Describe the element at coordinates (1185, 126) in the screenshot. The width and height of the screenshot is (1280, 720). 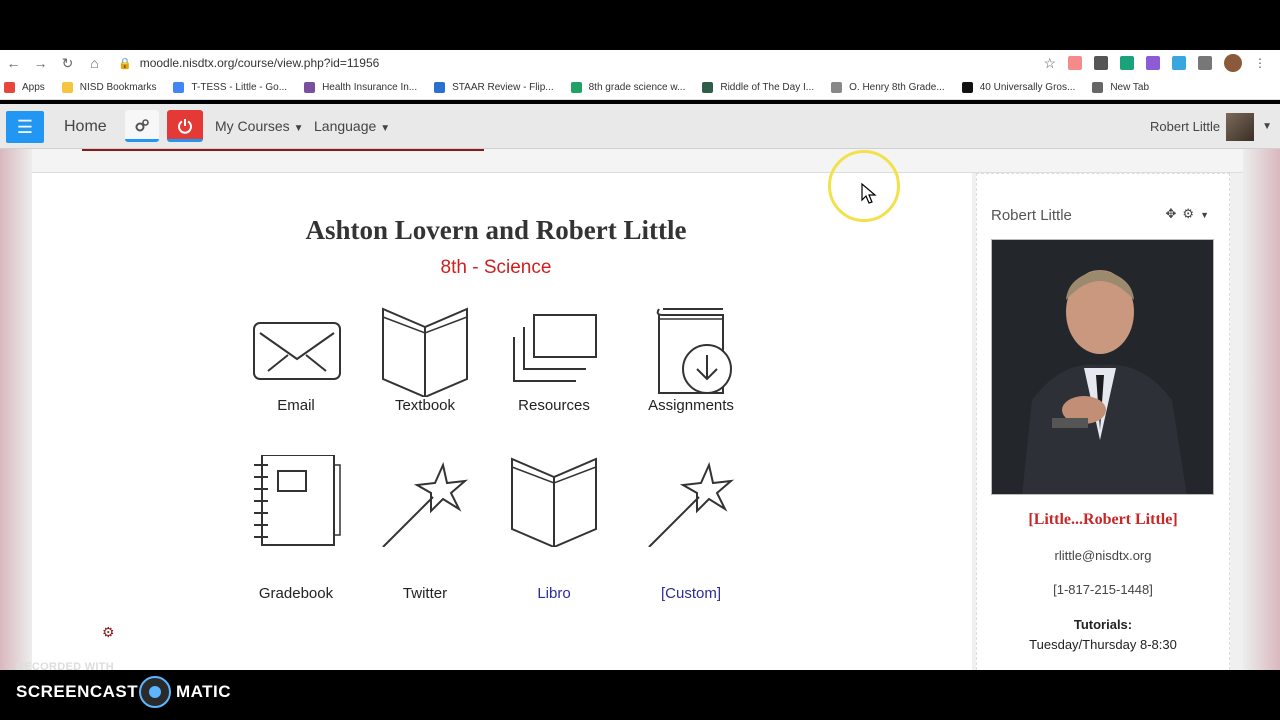
I see `user-name: Robert Little` at that location.